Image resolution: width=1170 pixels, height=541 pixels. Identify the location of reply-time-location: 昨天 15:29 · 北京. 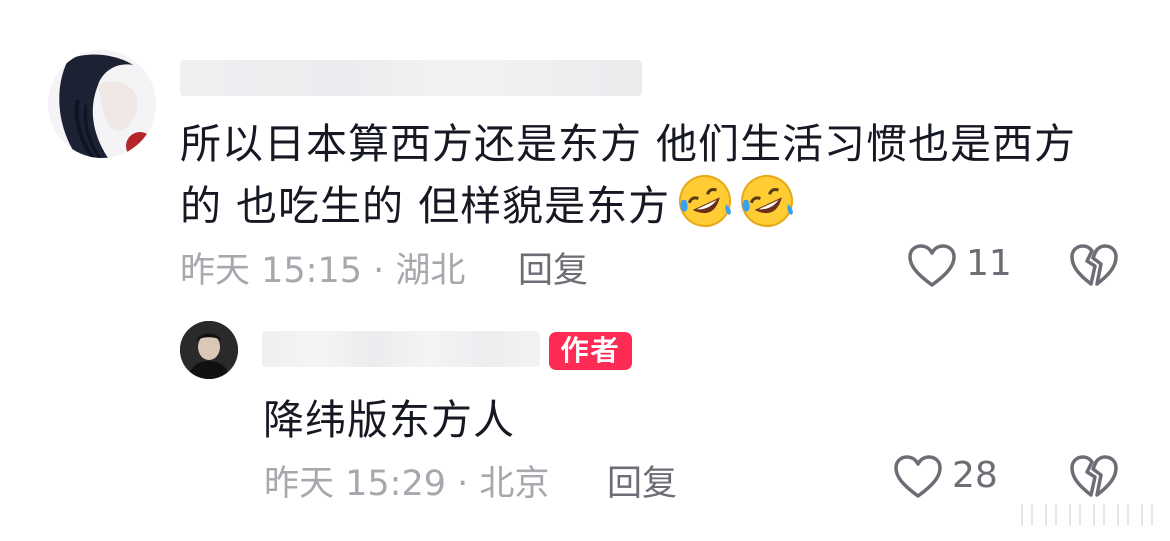
(407, 484).